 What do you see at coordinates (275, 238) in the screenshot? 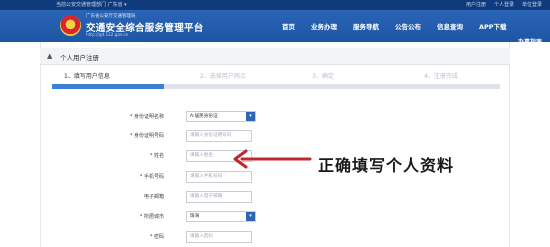
I see `form-row-password: * 密码 请输入密码` at bounding box center [275, 238].